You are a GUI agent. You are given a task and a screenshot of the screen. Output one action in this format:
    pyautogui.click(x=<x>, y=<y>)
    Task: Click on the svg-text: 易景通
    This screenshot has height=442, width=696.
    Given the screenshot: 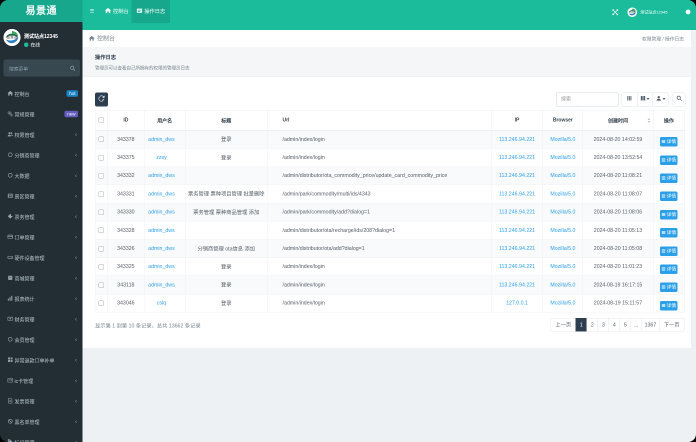 What is the action you would take?
    pyautogui.click(x=12, y=36)
    